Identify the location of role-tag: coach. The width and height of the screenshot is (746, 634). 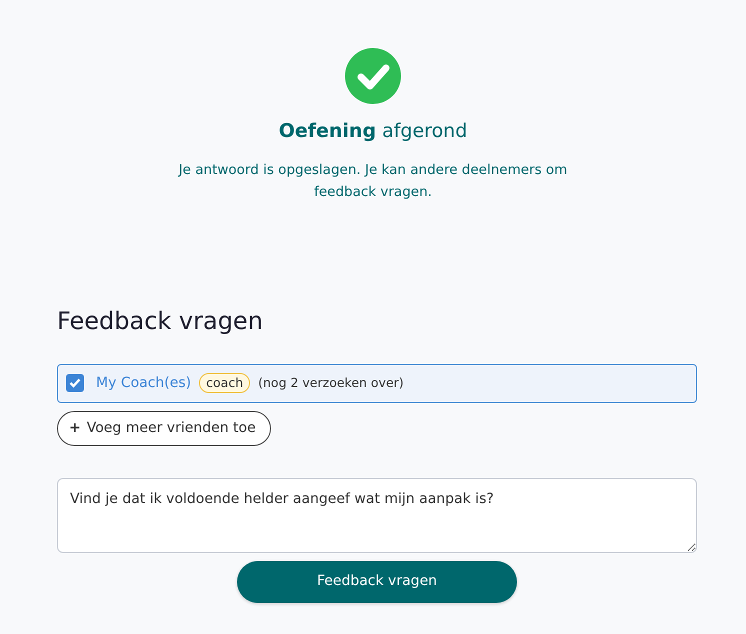
(224, 383).